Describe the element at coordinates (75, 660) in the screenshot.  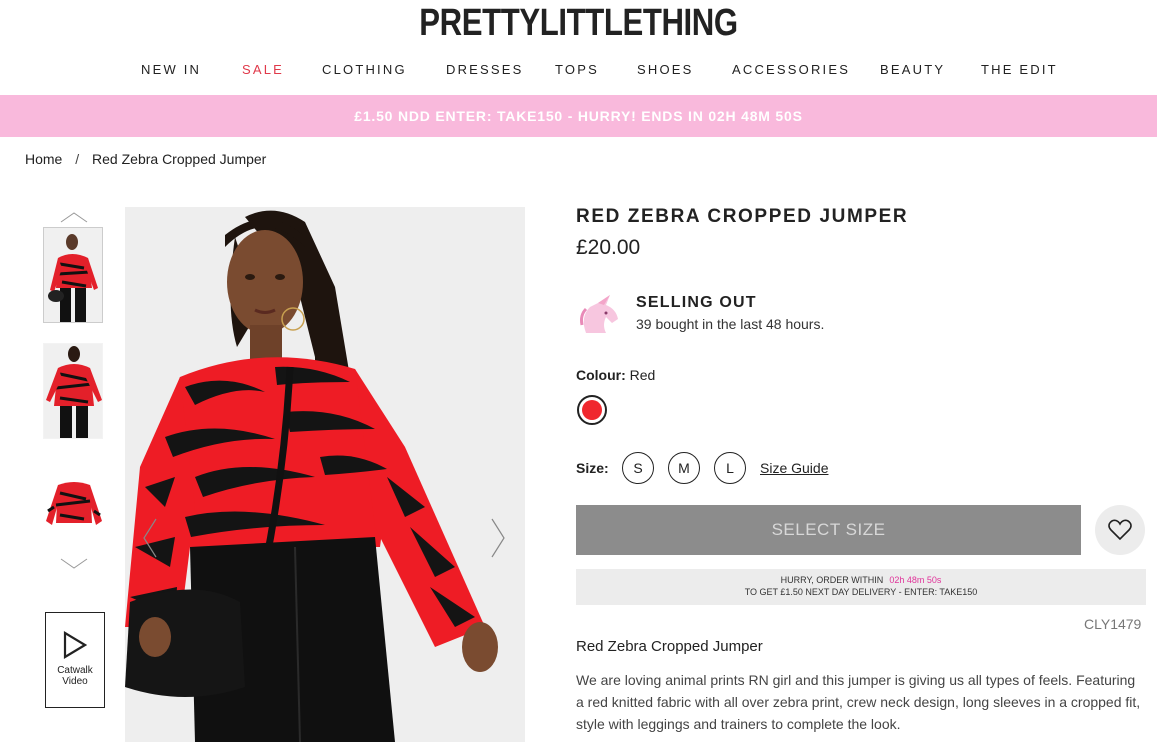
I see `catwalk-video-button: Catwalk Video` at that location.